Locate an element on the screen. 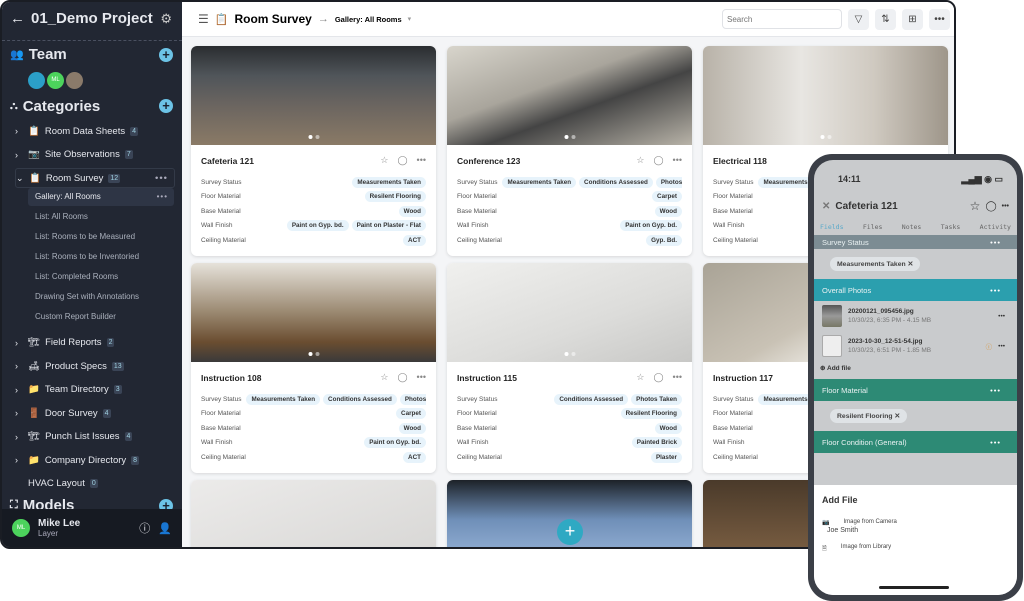 This screenshot has height=601, width=1024. layout-button: ⊞ is located at coordinates (912, 19).